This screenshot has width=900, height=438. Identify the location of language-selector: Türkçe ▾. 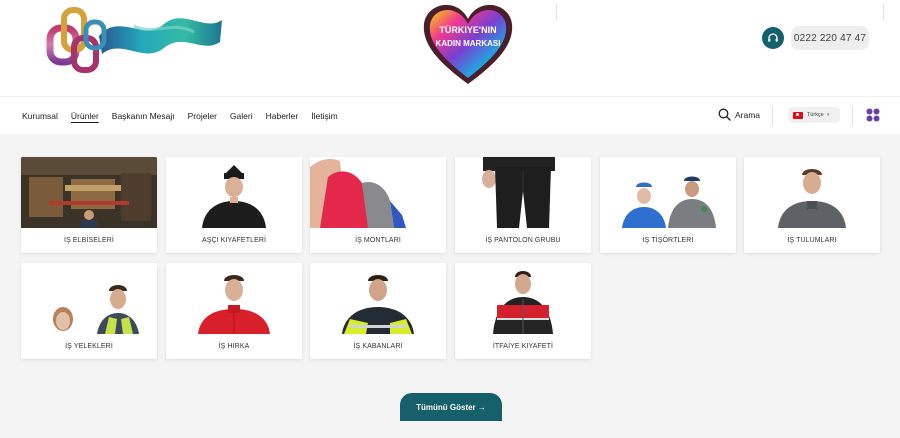
(814, 115).